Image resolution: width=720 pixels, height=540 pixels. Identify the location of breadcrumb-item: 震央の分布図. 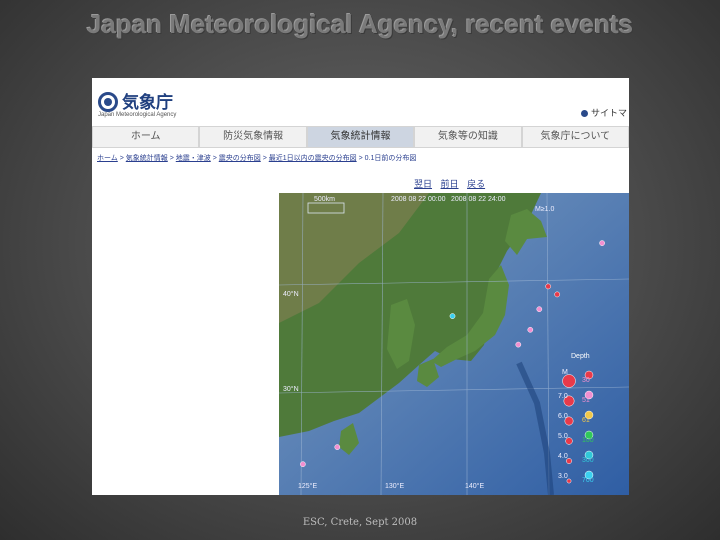
(240, 158).